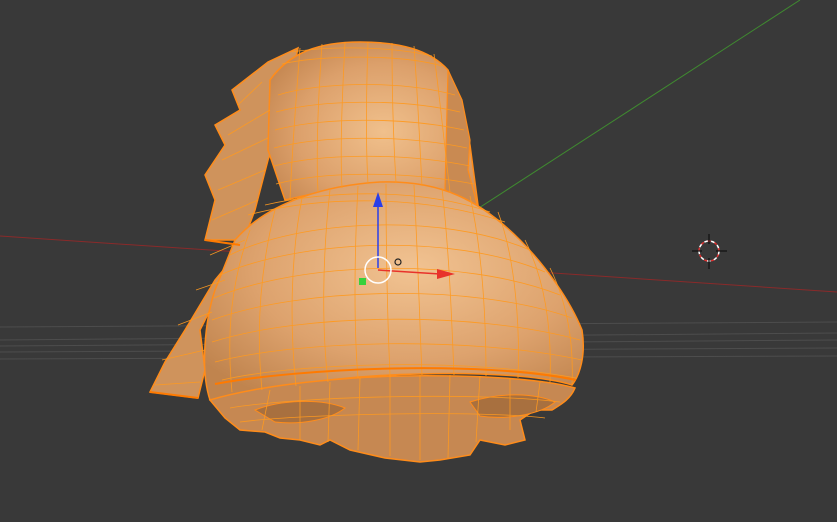 The image size is (837, 522). Describe the element at coordinates (362, 281) in the screenshot. I see `gizmo-y-handle` at that location.